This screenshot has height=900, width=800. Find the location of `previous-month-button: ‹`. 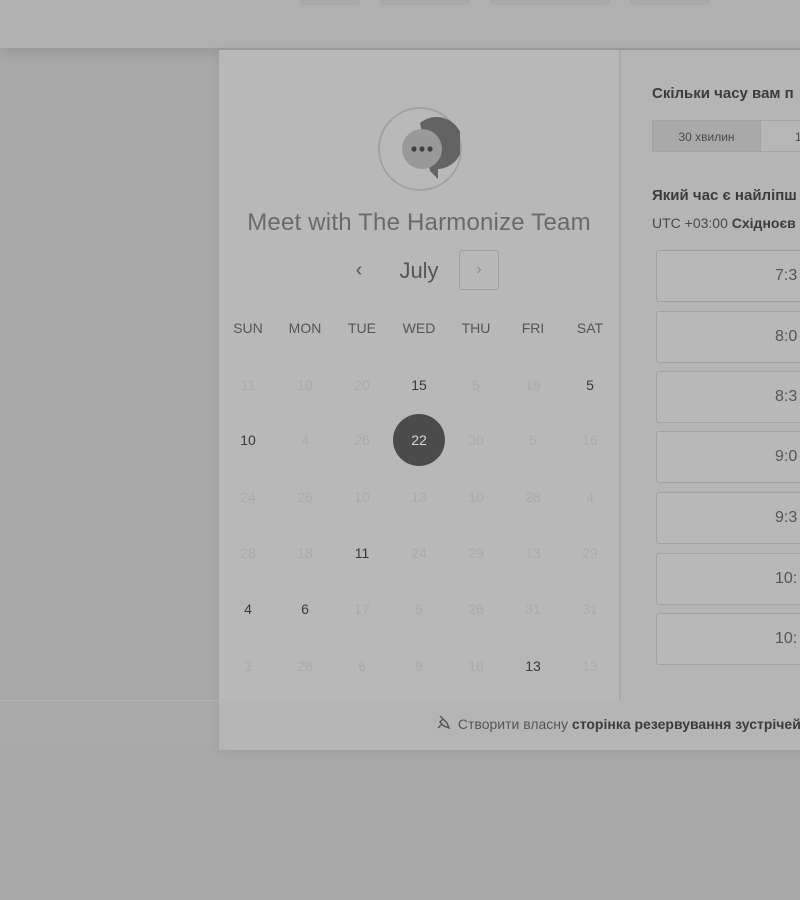

previous-month-button: ‹ is located at coordinates (359, 270).